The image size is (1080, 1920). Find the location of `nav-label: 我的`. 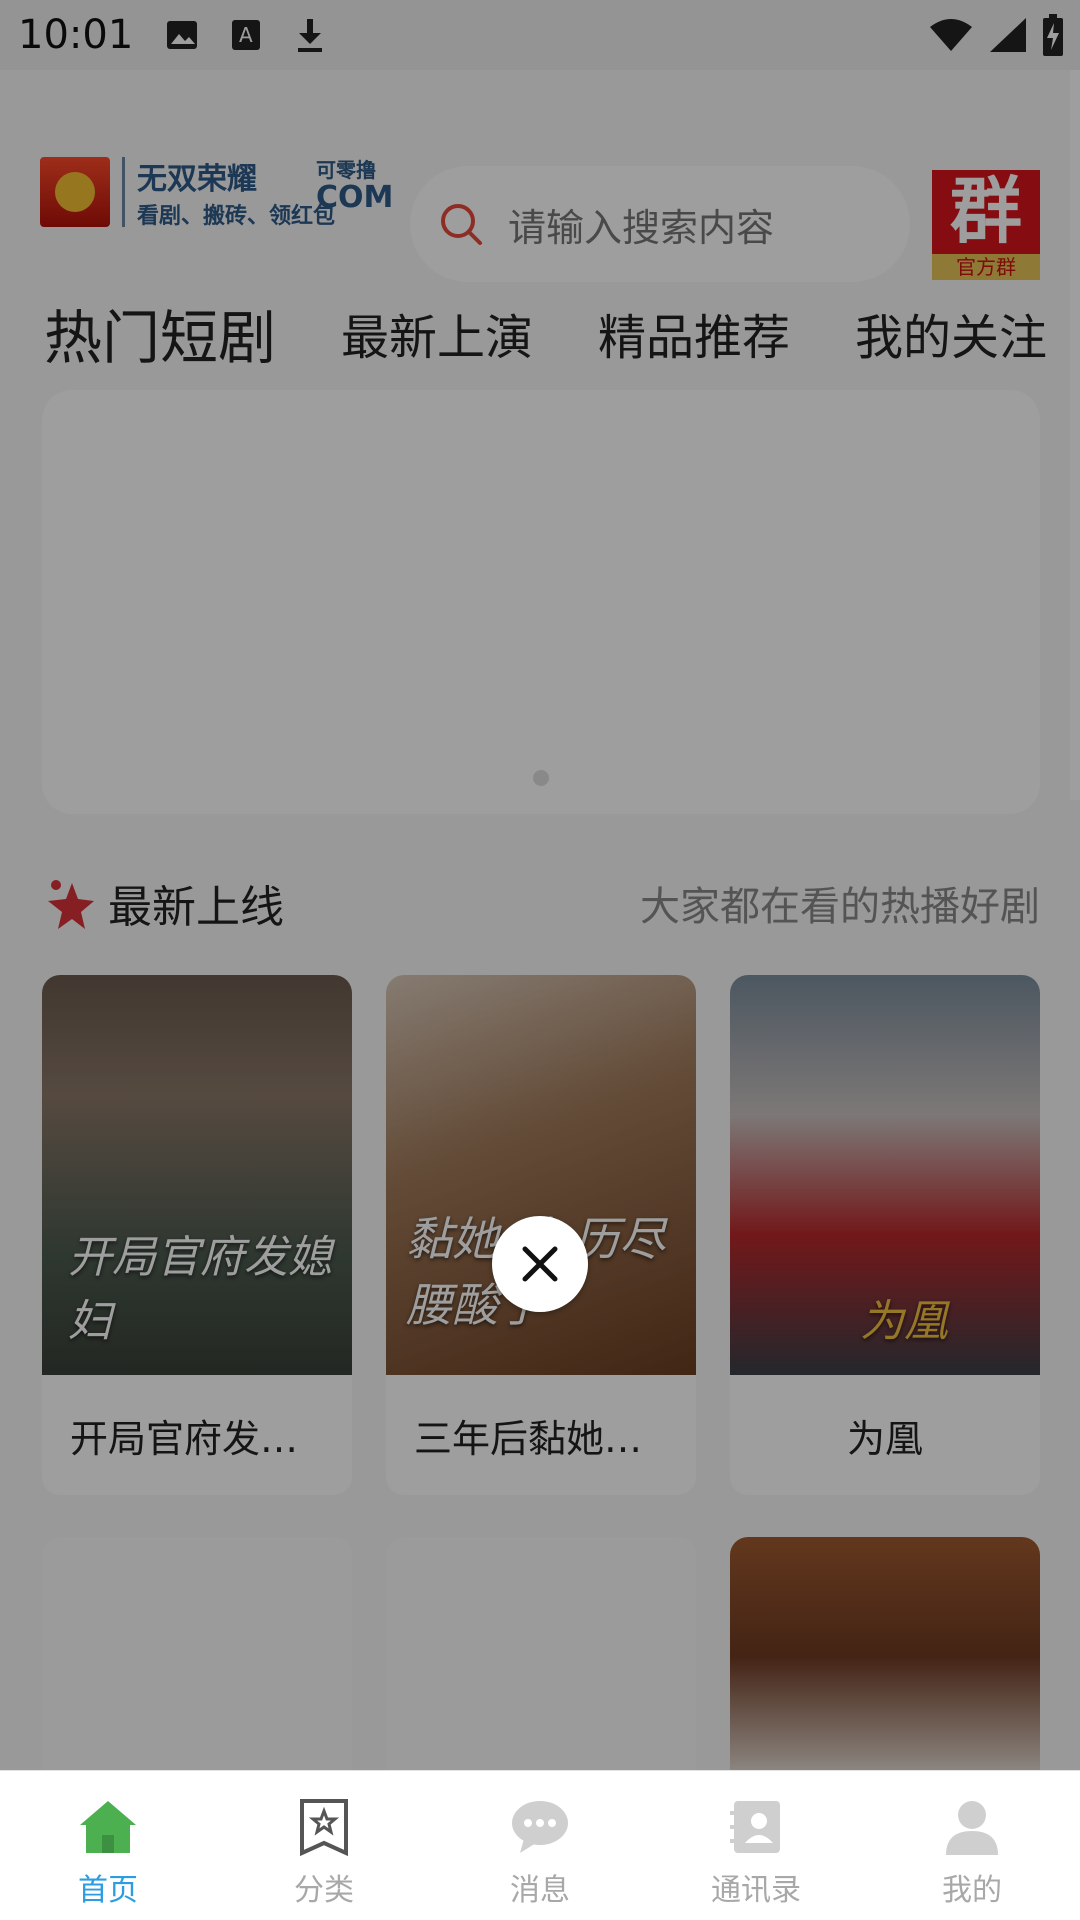

nav-label: 我的 is located at coordinates (972, 1890).